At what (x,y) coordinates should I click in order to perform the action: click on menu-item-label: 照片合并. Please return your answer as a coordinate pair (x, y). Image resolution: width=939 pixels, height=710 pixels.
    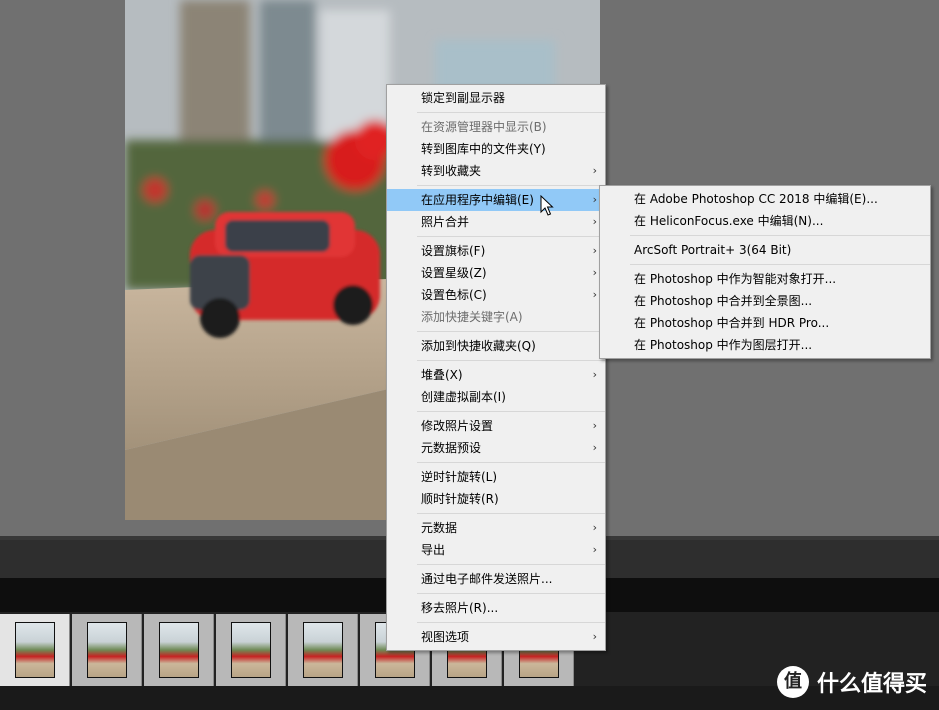
    Looking at the image, I should click on (445, 222).